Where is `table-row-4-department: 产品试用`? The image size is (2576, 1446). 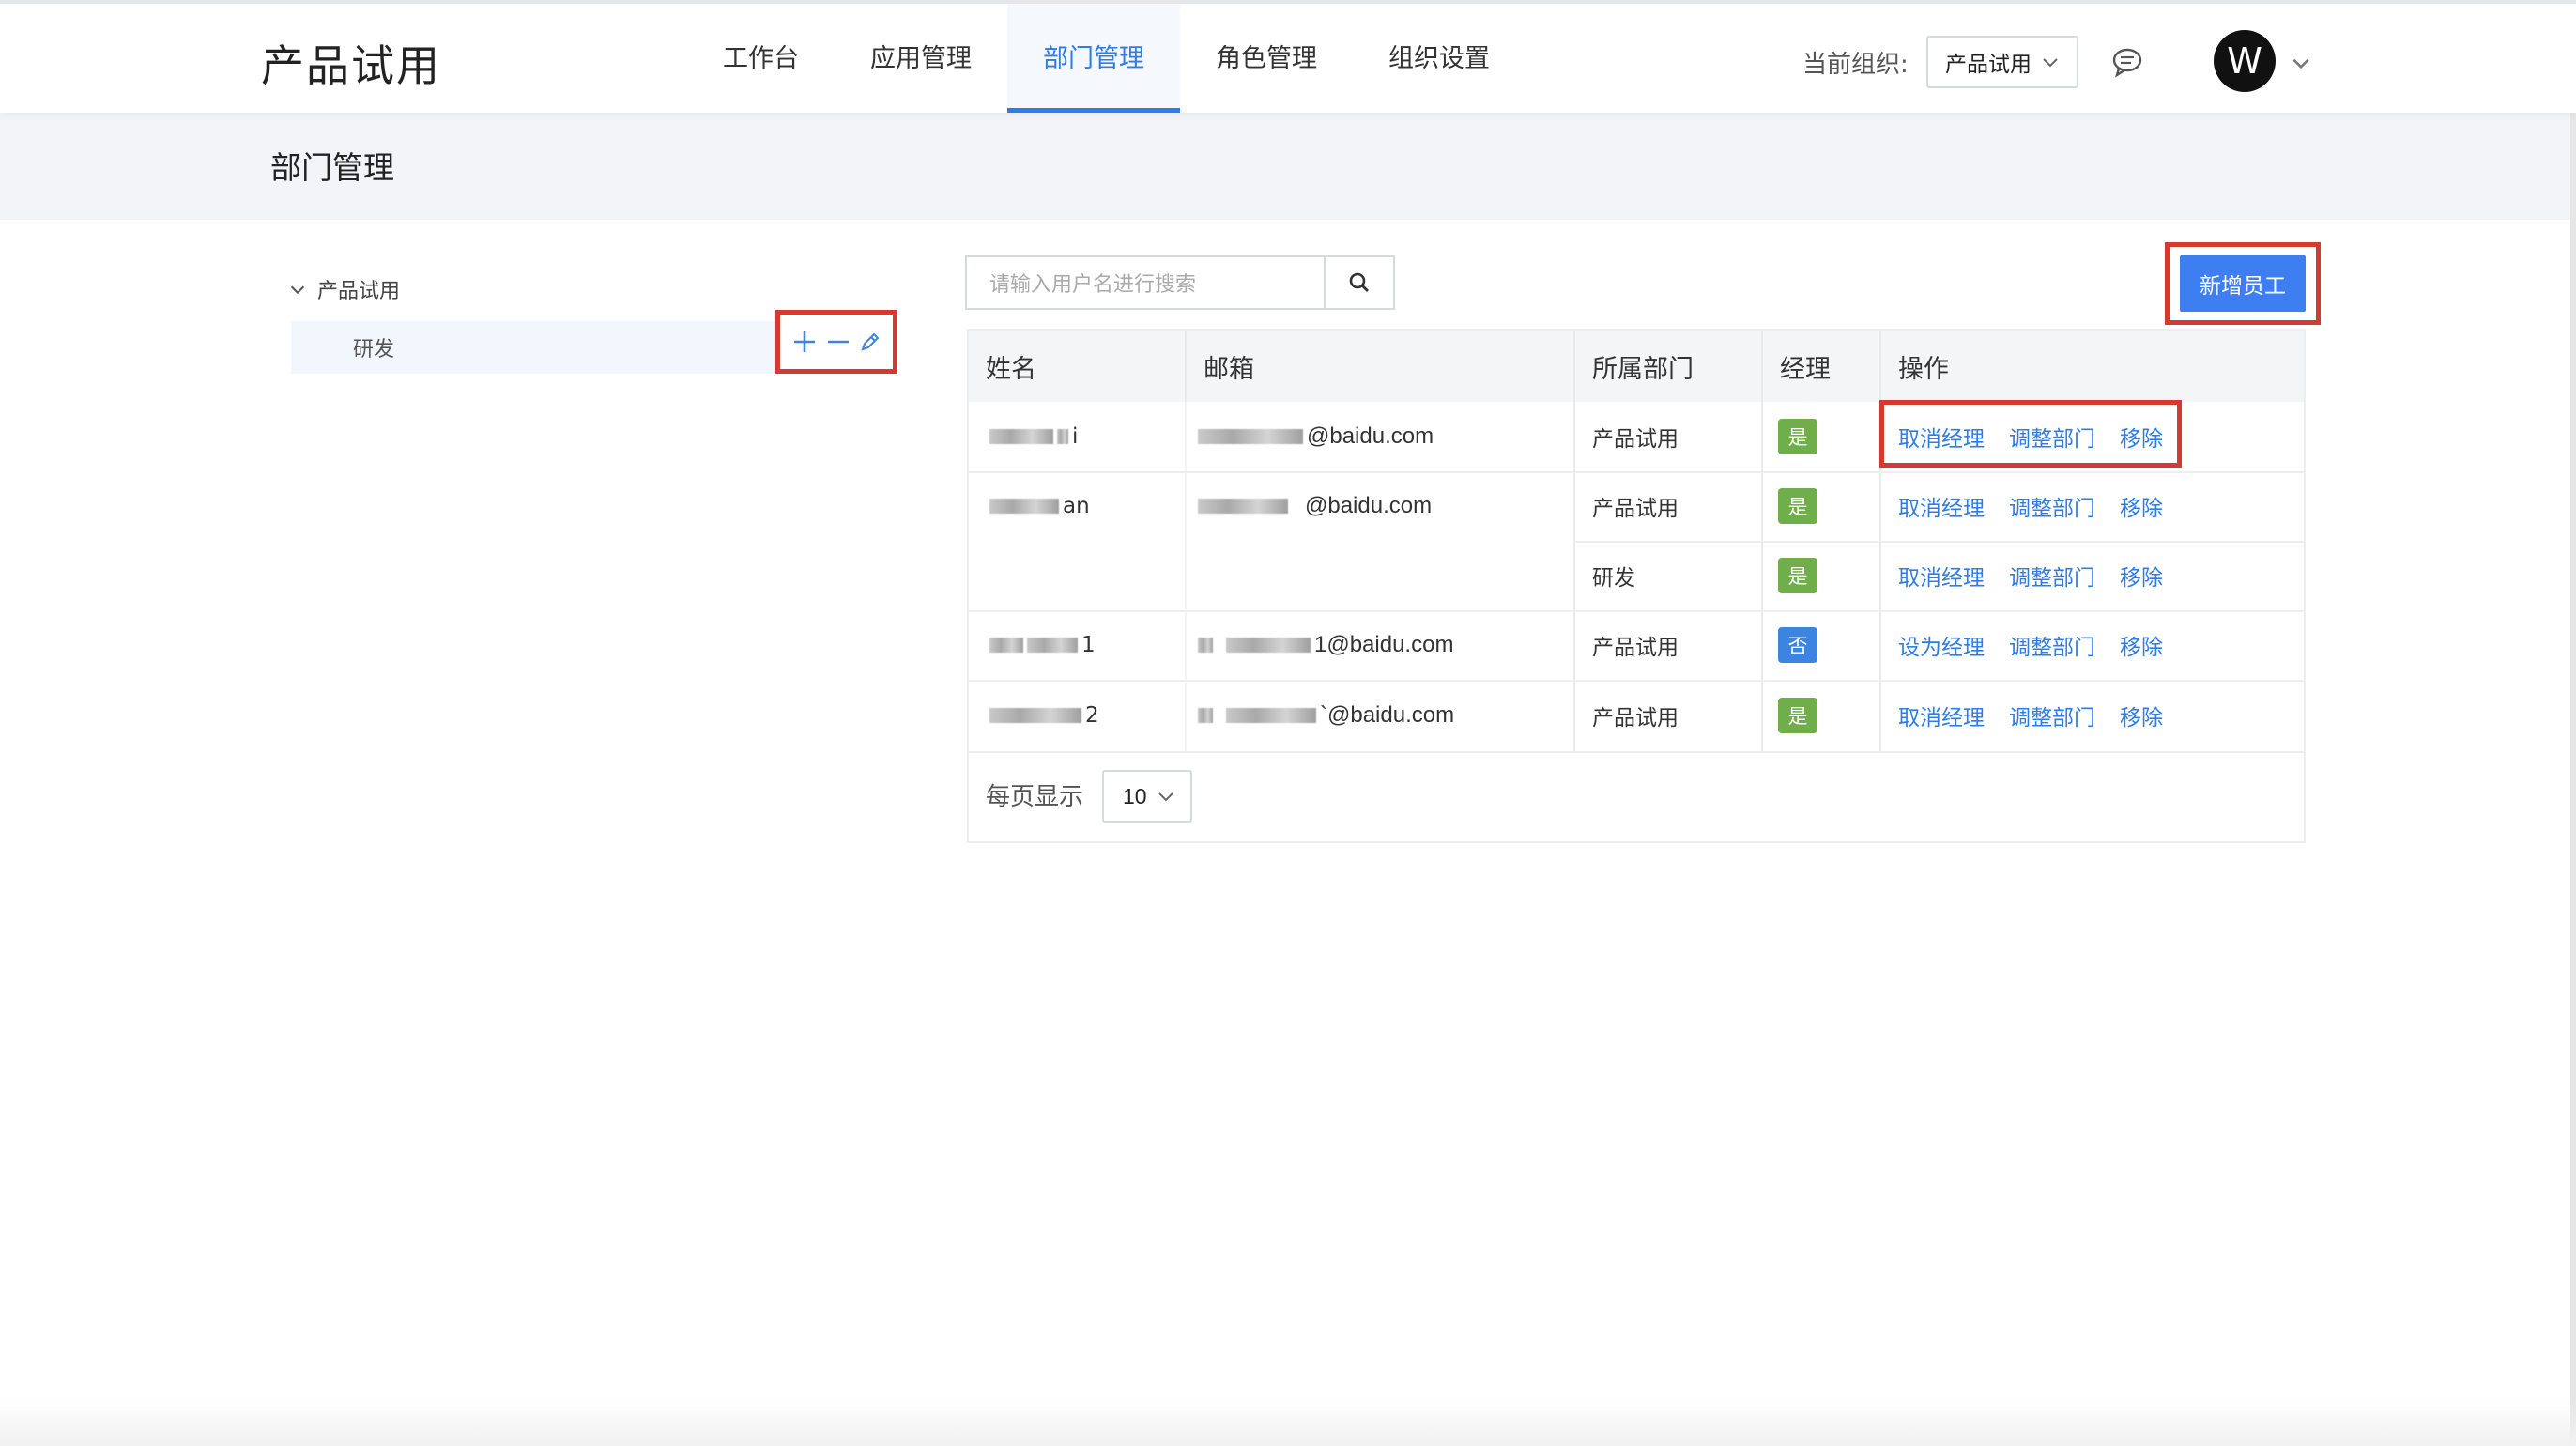
table-row-4-department: 产品试用 is located at coordinates (1636, 718).